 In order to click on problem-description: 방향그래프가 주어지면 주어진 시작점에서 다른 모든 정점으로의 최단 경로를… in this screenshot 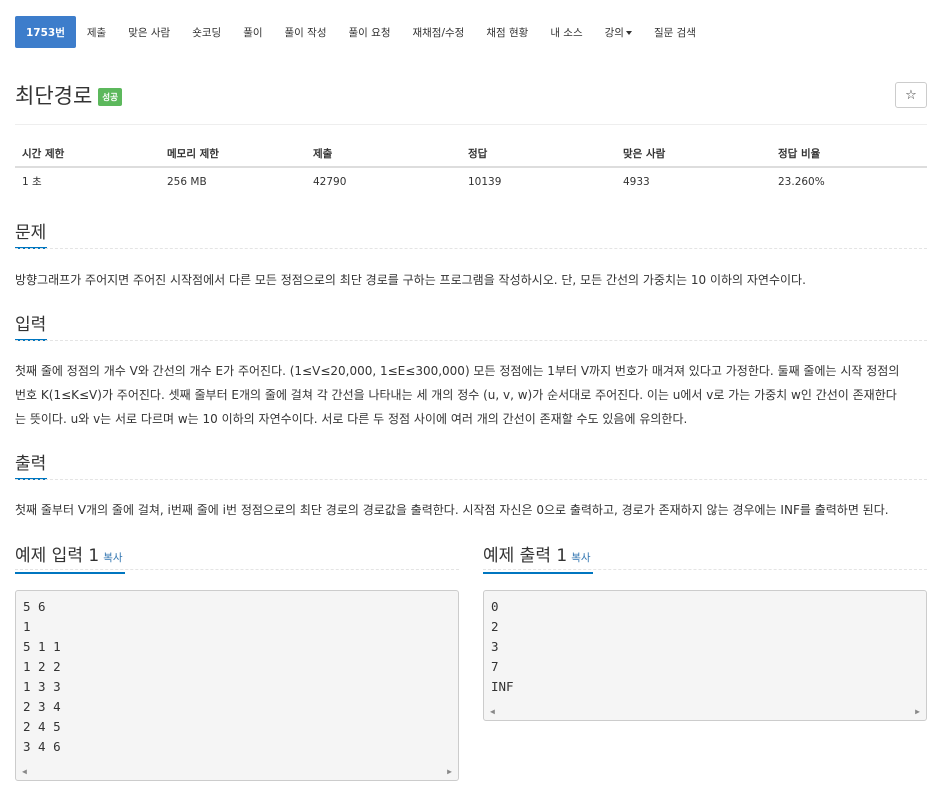, I will do `click(410, 280)`.